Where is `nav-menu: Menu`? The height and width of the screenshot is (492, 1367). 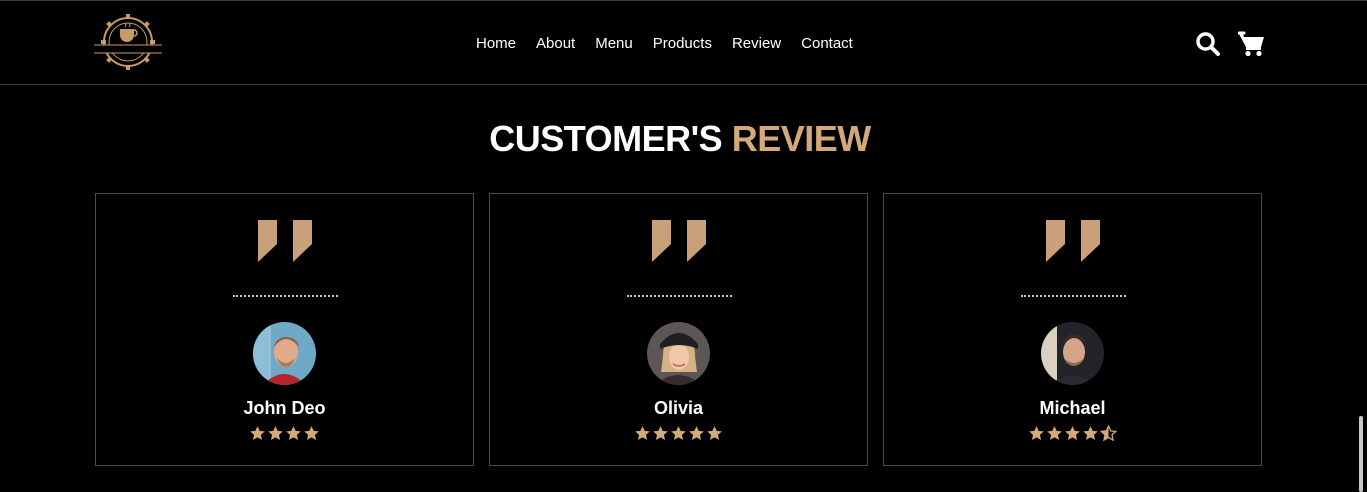 nav-menu: Menu is located at coordinates (614, 44).